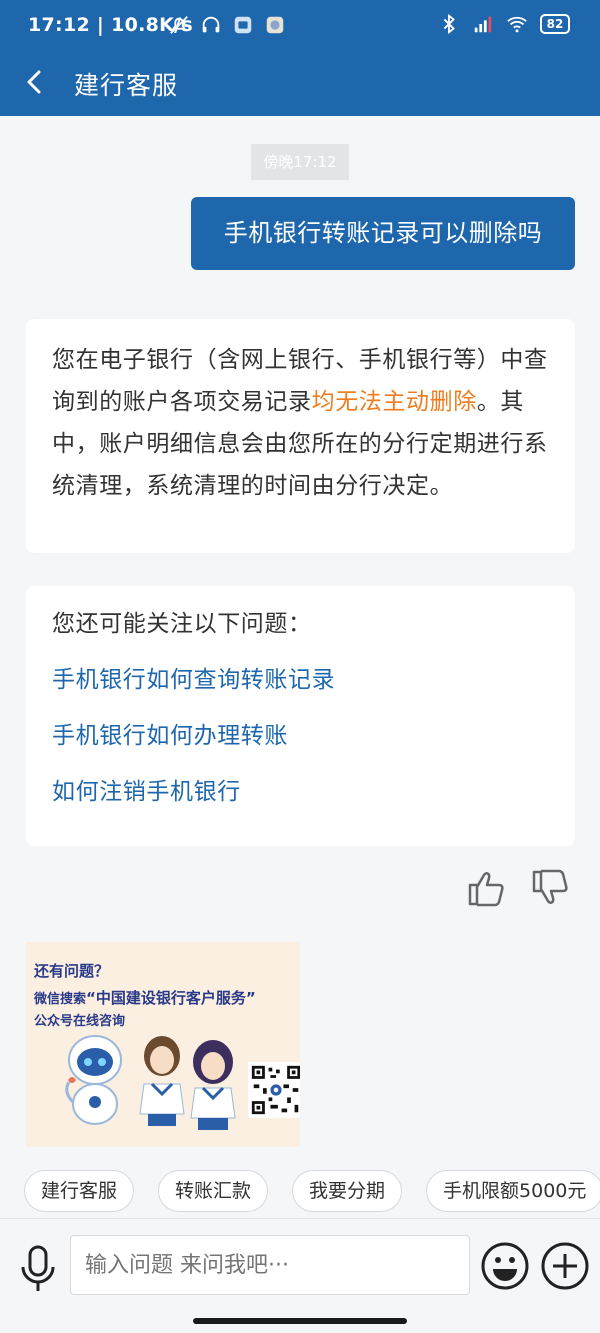  I want to click on user-message-bubble: 手机银行转账记录可以删除吗, so click(383, 233).